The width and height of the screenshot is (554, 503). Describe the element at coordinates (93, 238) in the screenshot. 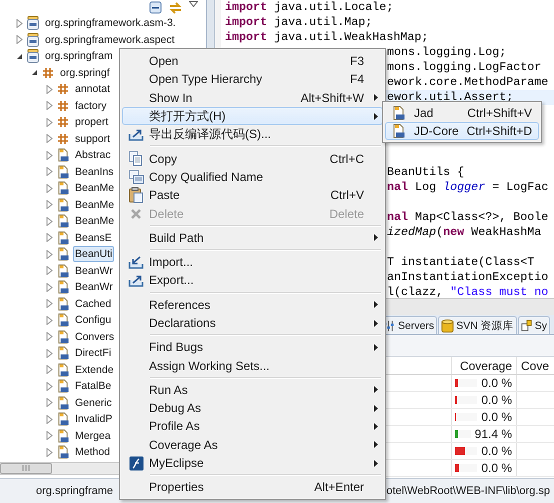

I see `tree-item: BeansE` at that location.